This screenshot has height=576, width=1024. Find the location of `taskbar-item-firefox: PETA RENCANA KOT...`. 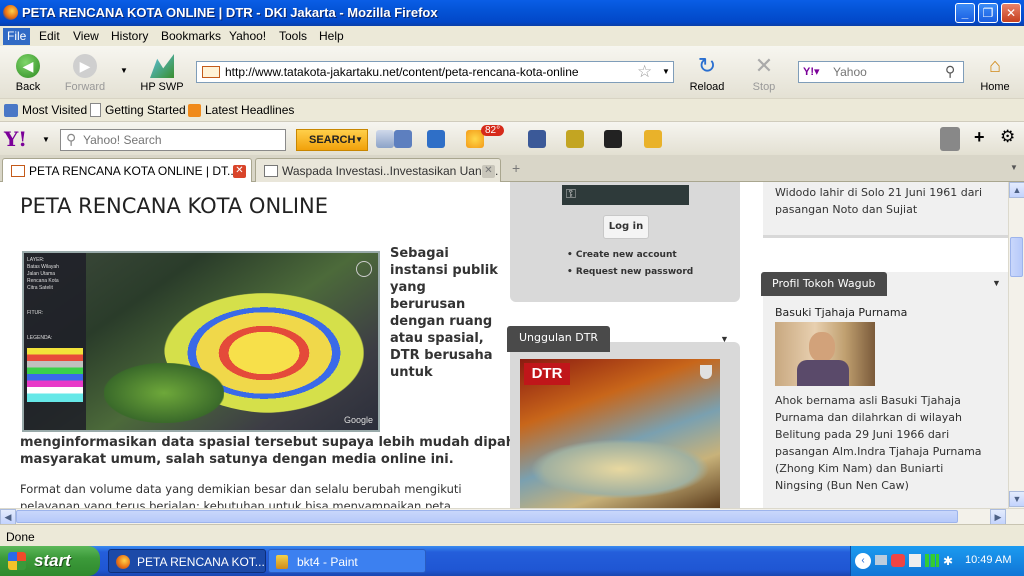

taskbar-item-firefox: PETA RENCANA KOT... is located at coordinates (187, 561).